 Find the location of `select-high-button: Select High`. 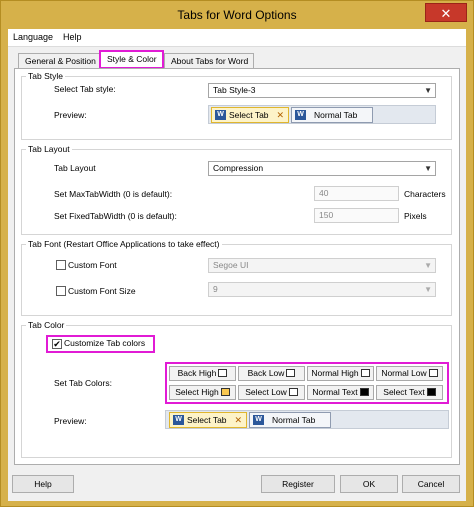

select-high-button: Select High is located at coordinates (202, 392).